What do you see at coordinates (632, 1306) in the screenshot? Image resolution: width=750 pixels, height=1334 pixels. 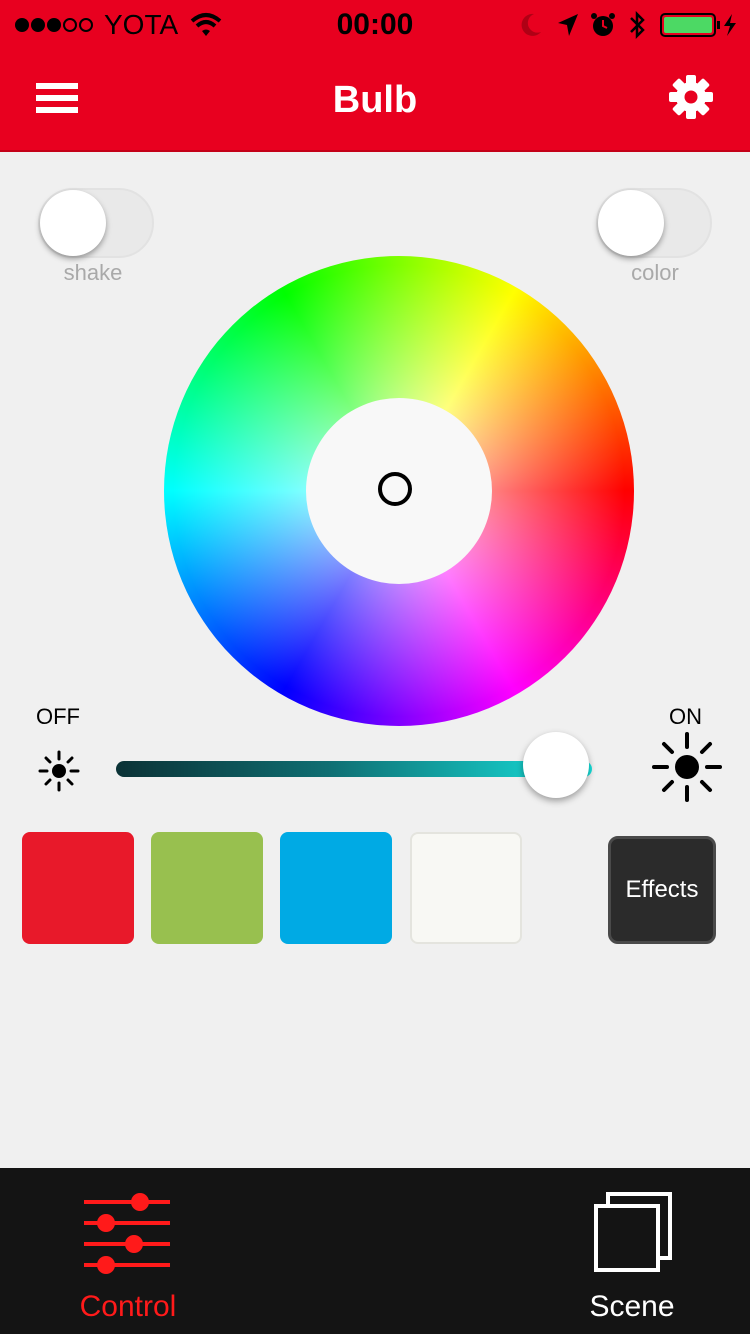 I see `tab-scene-label: Scene` at bounding box center [632, 1306].